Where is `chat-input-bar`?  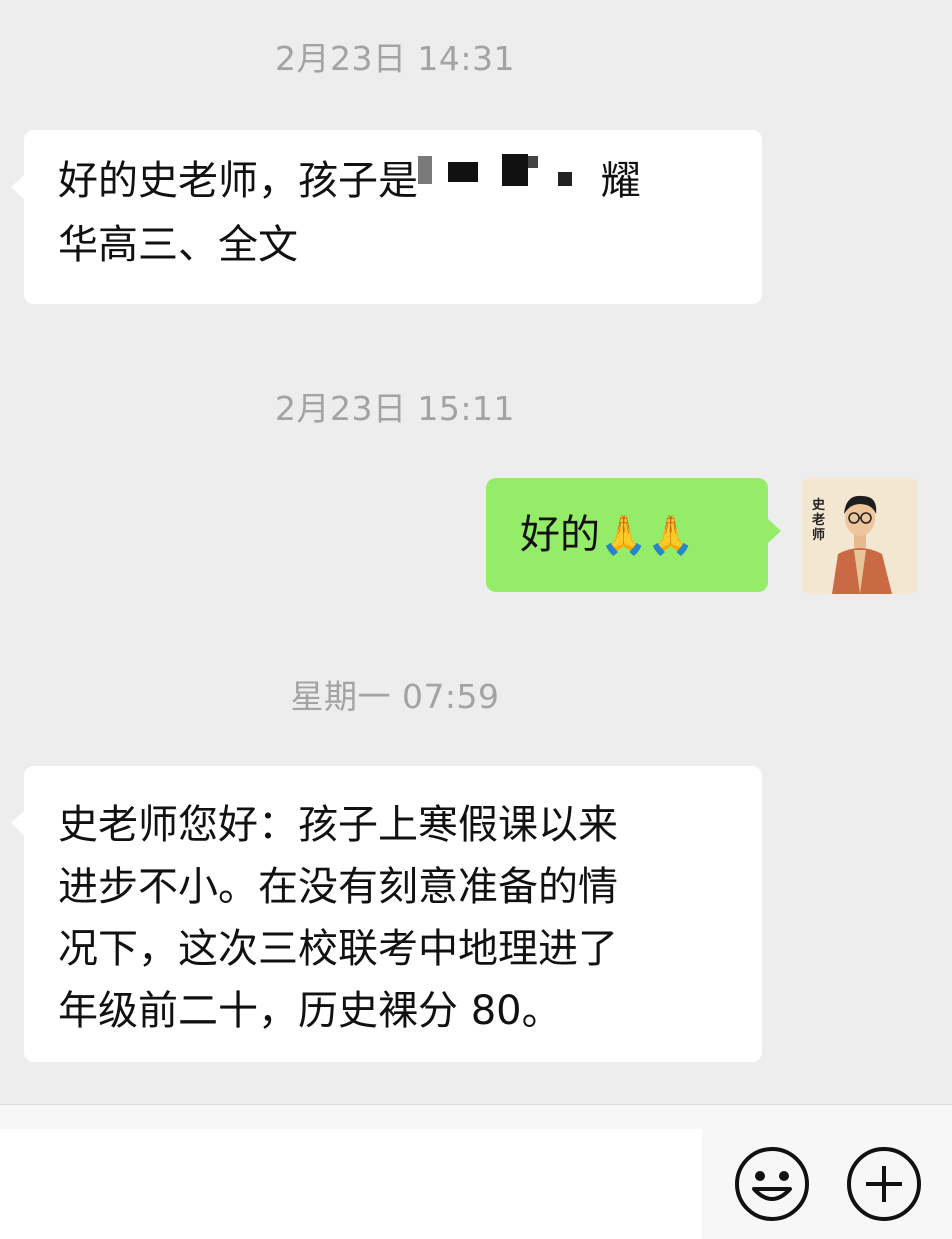
chat-input-bar is located at coordinates (476, 1171).